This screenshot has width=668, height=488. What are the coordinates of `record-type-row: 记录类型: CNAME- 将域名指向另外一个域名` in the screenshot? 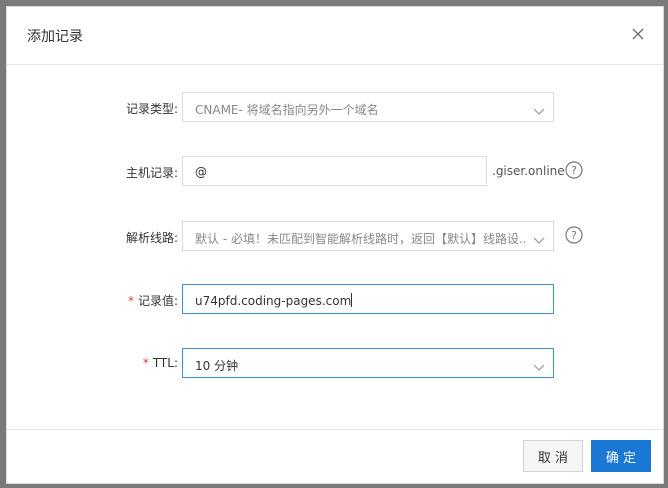 It's located at (335, 108).